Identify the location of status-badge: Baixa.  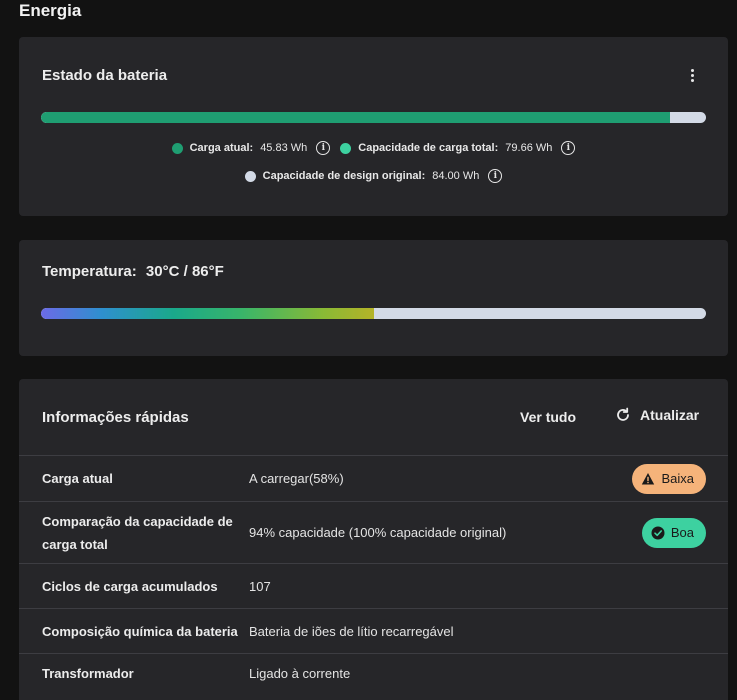
(669, 478).